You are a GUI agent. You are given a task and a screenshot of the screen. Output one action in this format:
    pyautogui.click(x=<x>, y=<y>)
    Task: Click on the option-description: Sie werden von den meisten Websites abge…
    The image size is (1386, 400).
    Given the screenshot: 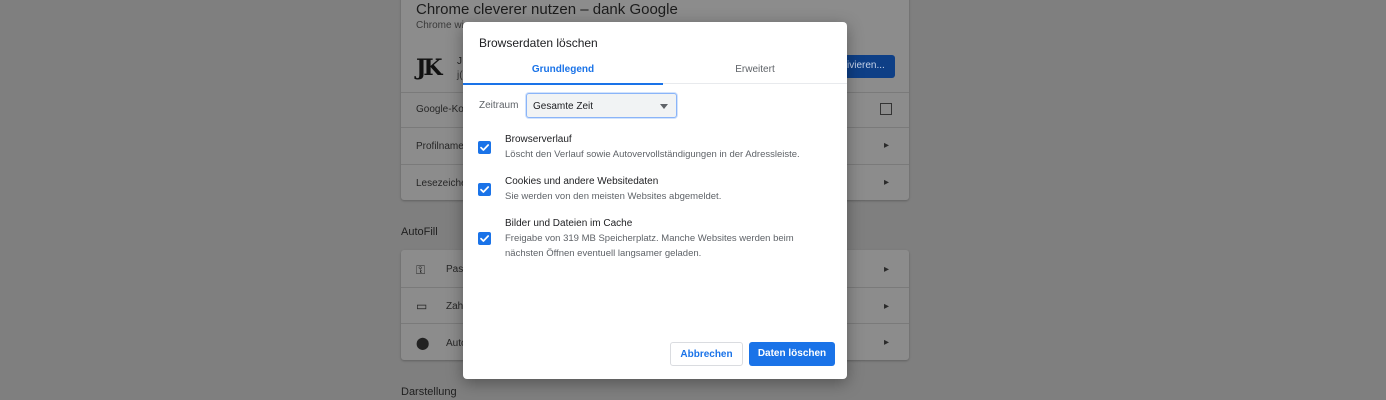 What is the action you would take?
    pyautogui.click(x=613, y=196)
    